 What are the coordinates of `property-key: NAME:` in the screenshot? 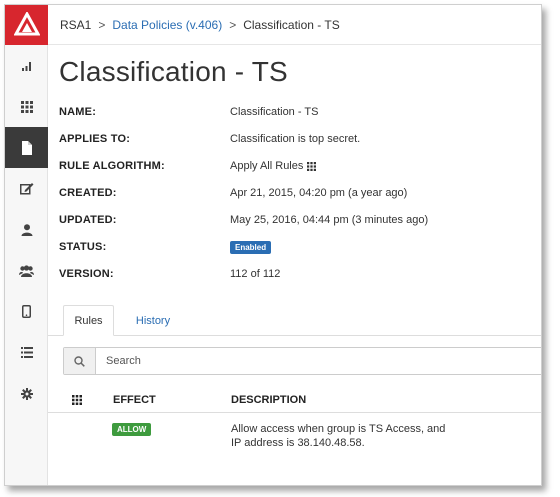 It's located at (78, 112).